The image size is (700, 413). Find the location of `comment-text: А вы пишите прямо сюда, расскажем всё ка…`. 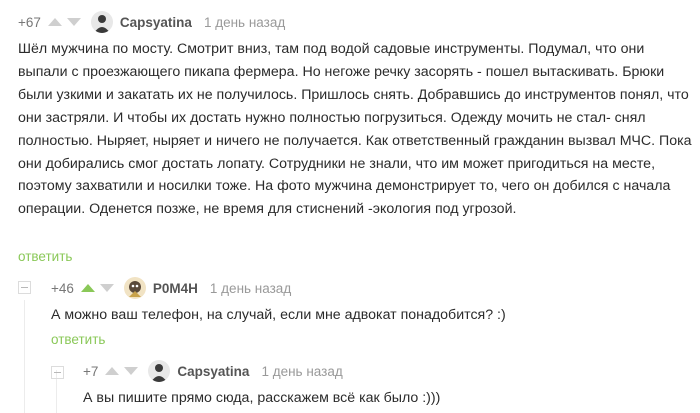

comment-text: А вы пишите прямо сюда, расскажем всё ка… is located at coordinates (262, 398).